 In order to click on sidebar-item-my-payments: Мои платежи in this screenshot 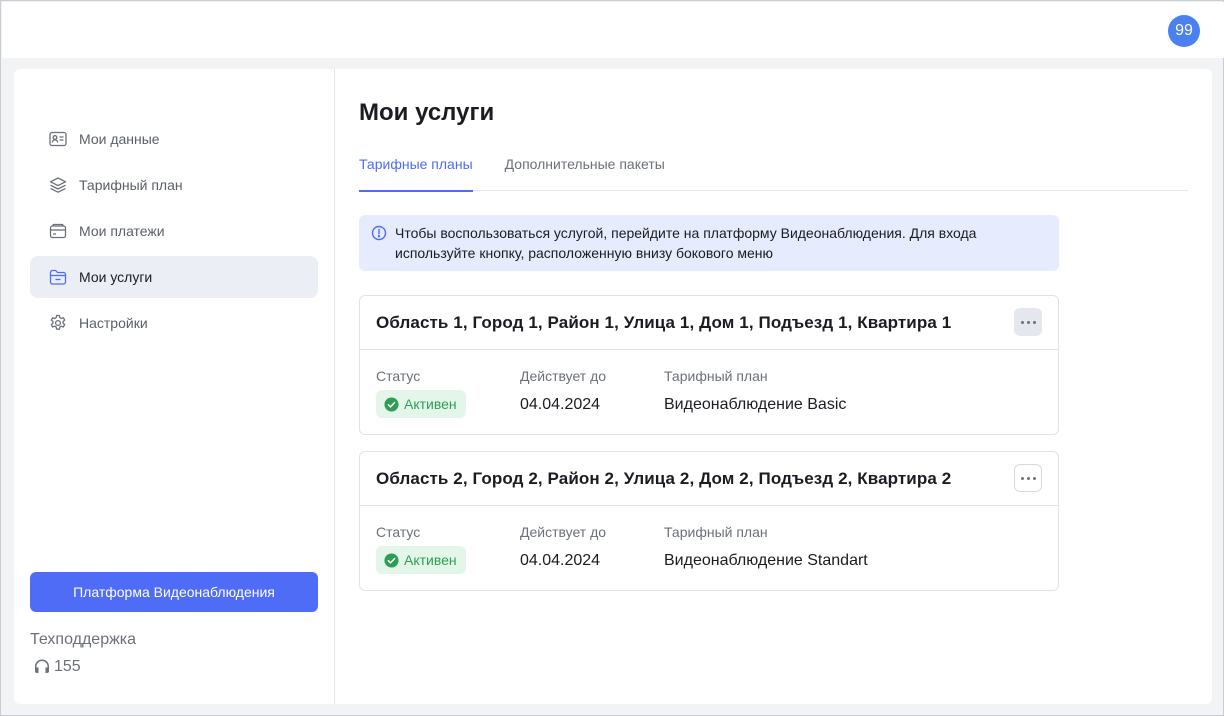, I will do `click(174, 231)`.